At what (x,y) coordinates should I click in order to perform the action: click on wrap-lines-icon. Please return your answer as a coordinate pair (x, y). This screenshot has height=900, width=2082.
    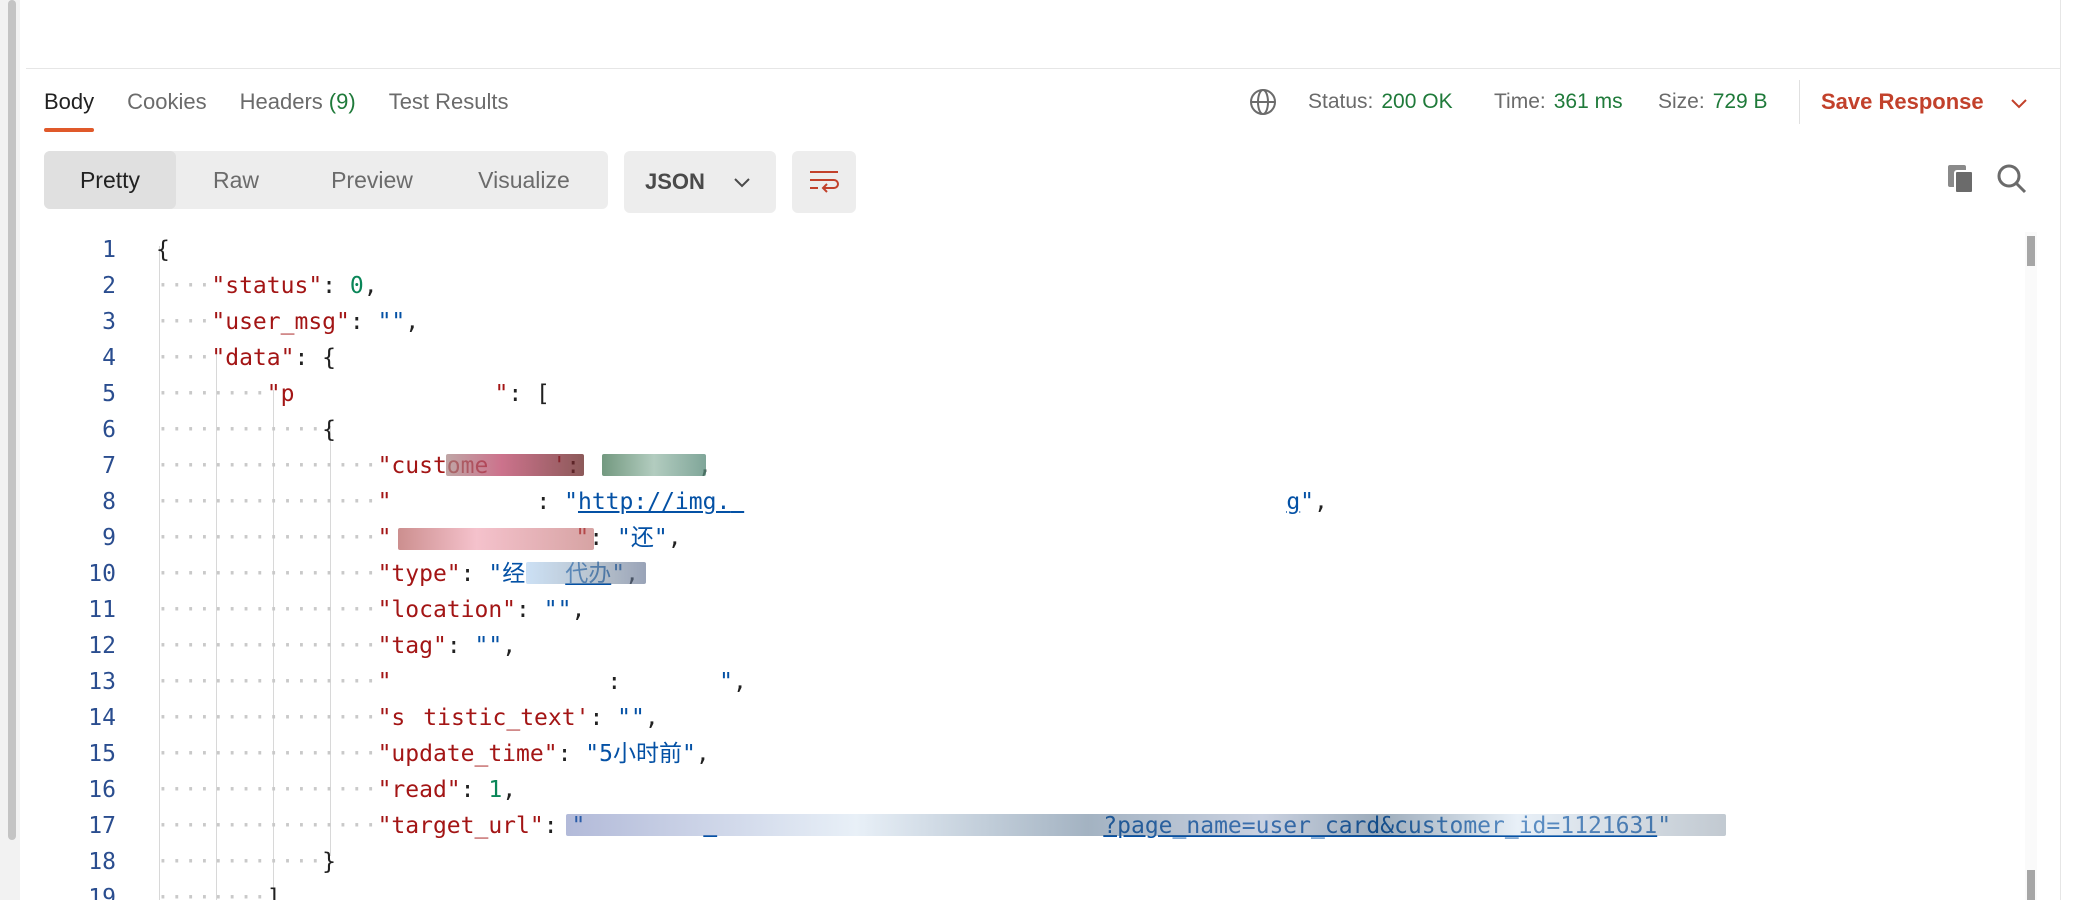
    Looking at the image, I should click on (824, 182).